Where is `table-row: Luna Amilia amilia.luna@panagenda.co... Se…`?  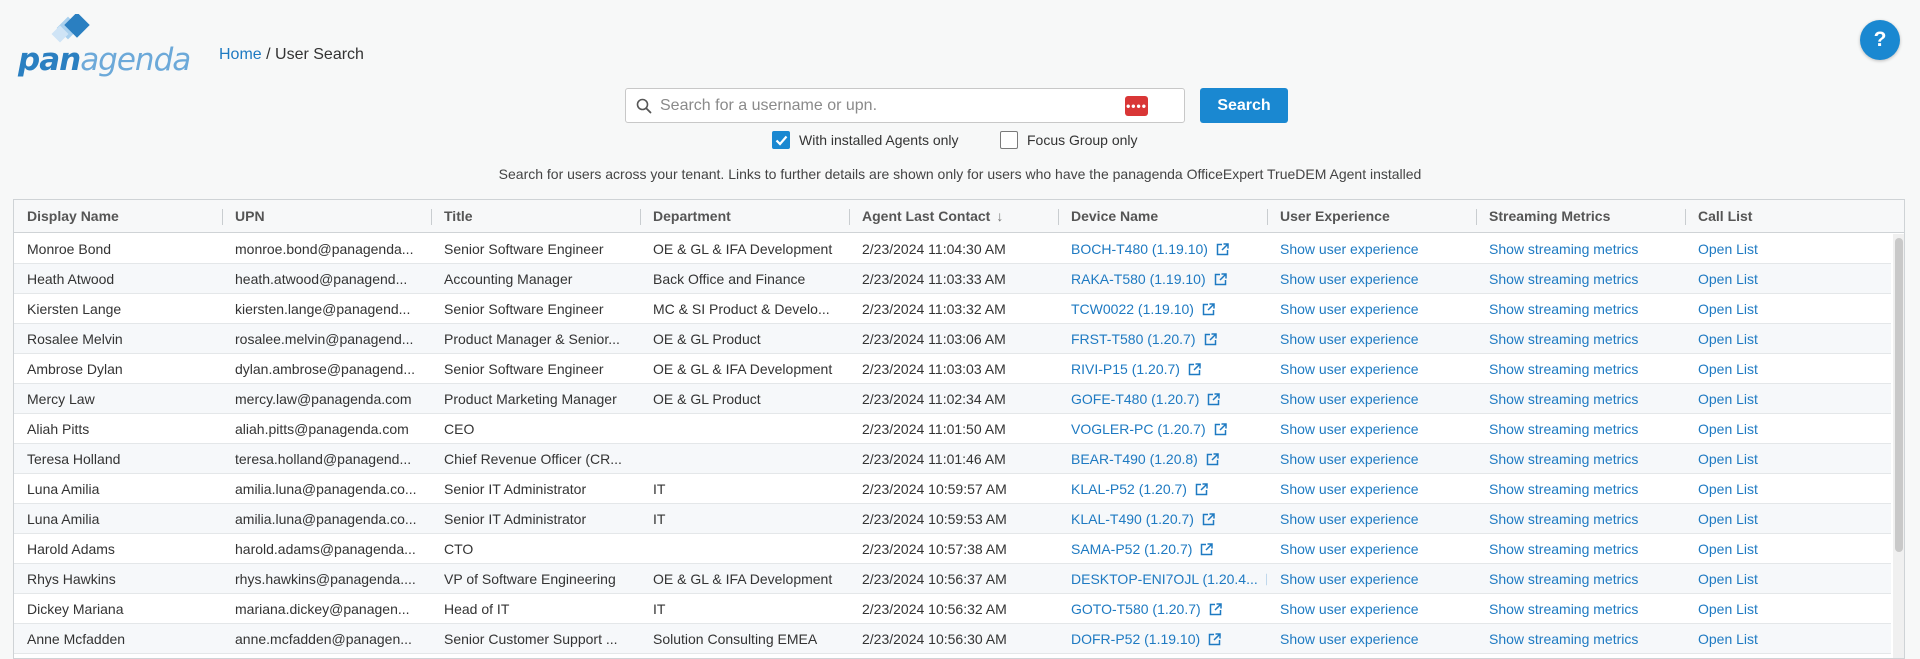 table-row: Luna Amilia amilia.luna@panagenda.co... Se… is located at coordinates (952, 489).